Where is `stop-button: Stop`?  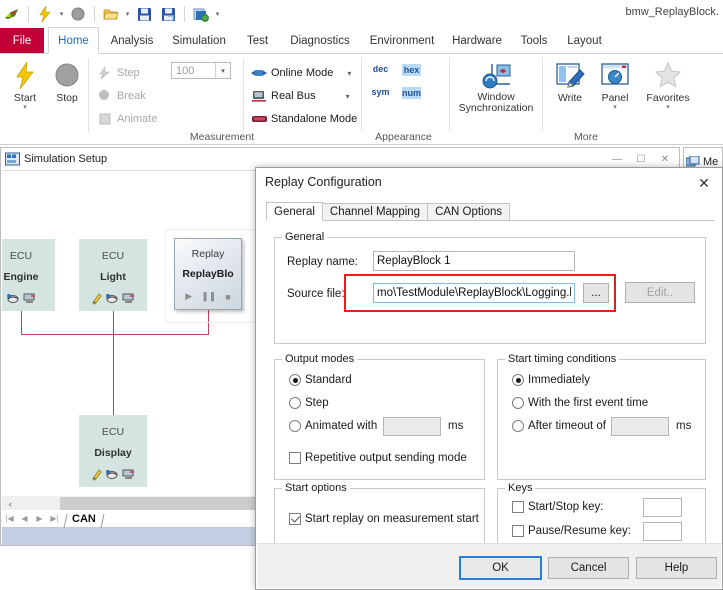
stop-button: Stop is located at coordinates (67, 81).